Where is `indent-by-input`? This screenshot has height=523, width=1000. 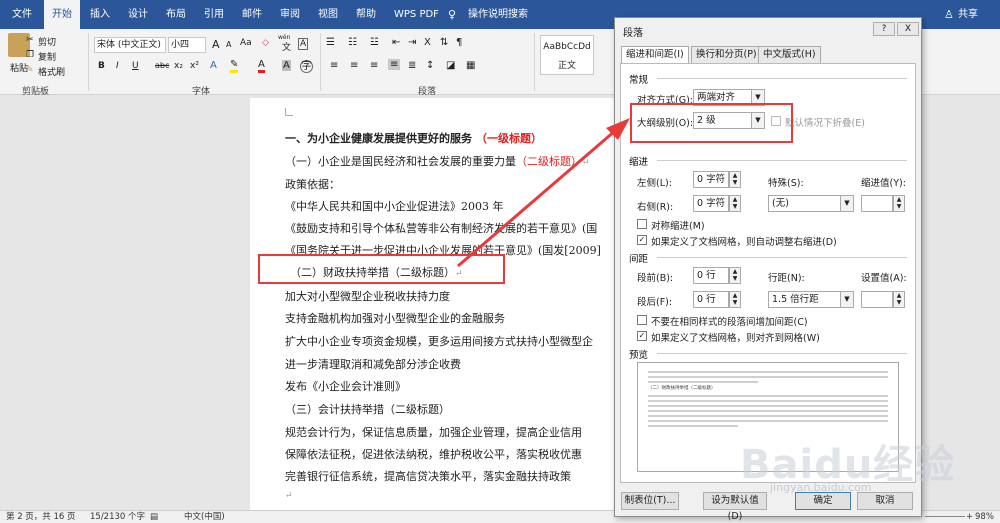 indent-by-input is located at coordinates (877, 203).